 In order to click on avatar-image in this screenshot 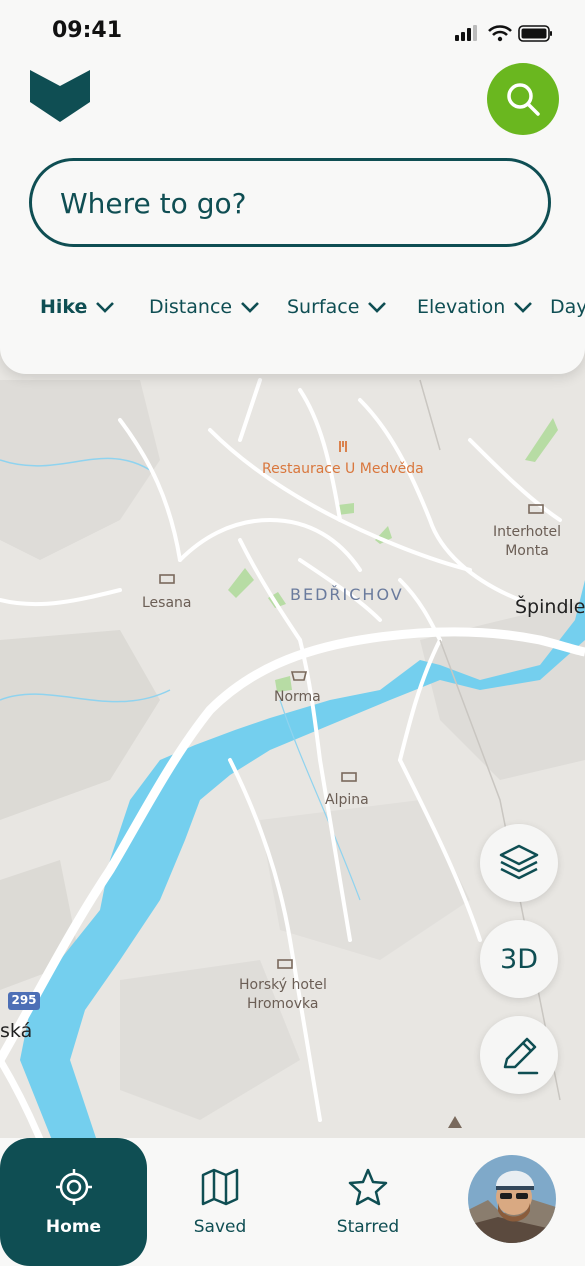, I will do `click(512, 1199)`.